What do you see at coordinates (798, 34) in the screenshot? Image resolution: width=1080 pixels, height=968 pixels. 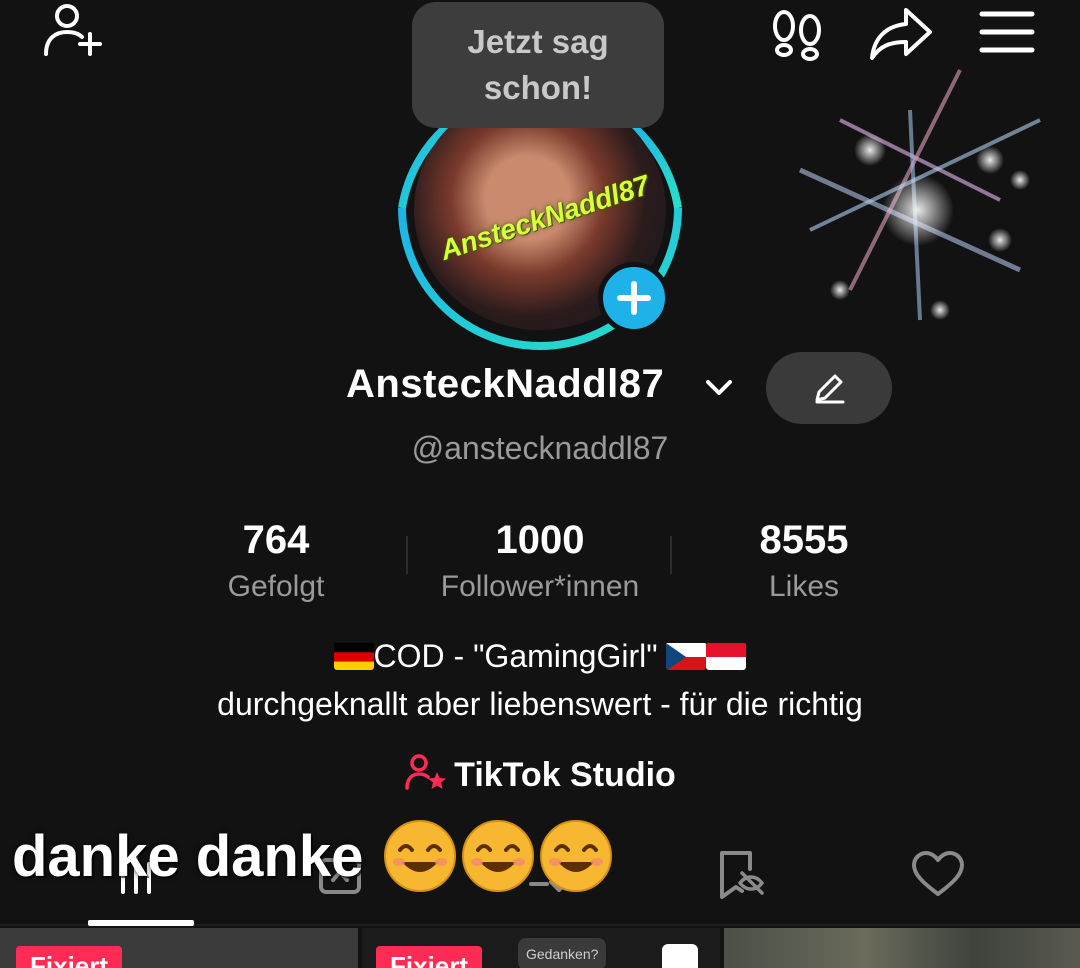 I see `footprint-icon` at bounding box center [798, 34].